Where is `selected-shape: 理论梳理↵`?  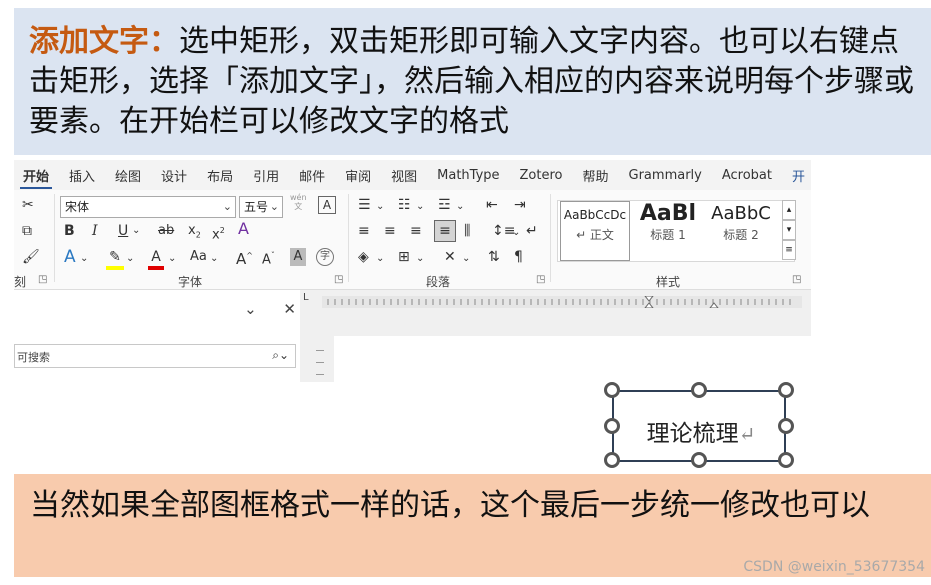 selected-shape: 理论梳理↵ is located at coordinates (699, 425).